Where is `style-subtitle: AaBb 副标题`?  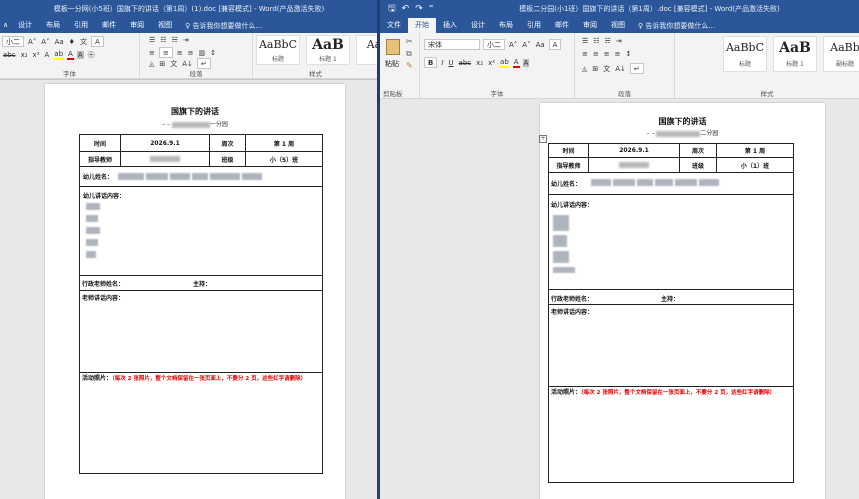 style-subtitle: AaBb 副标题 is located at coordinates (841, 54).